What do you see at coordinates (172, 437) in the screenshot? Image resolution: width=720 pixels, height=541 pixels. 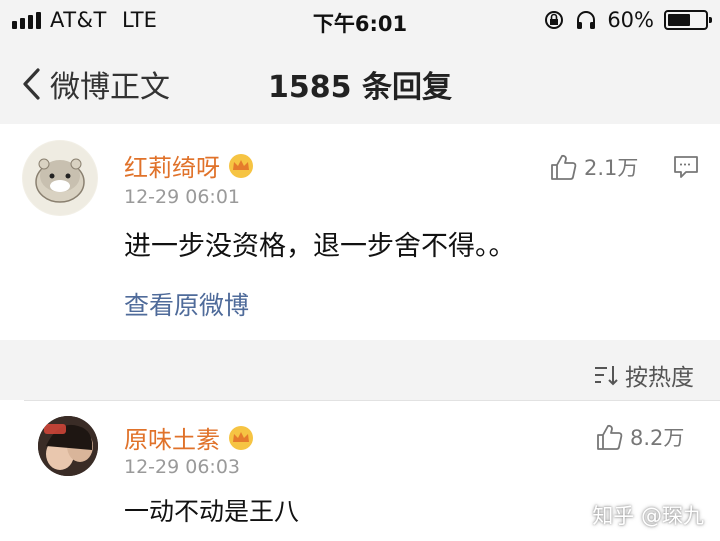 I see `reply-username: 原味土素` at bounding box center [172, 437].